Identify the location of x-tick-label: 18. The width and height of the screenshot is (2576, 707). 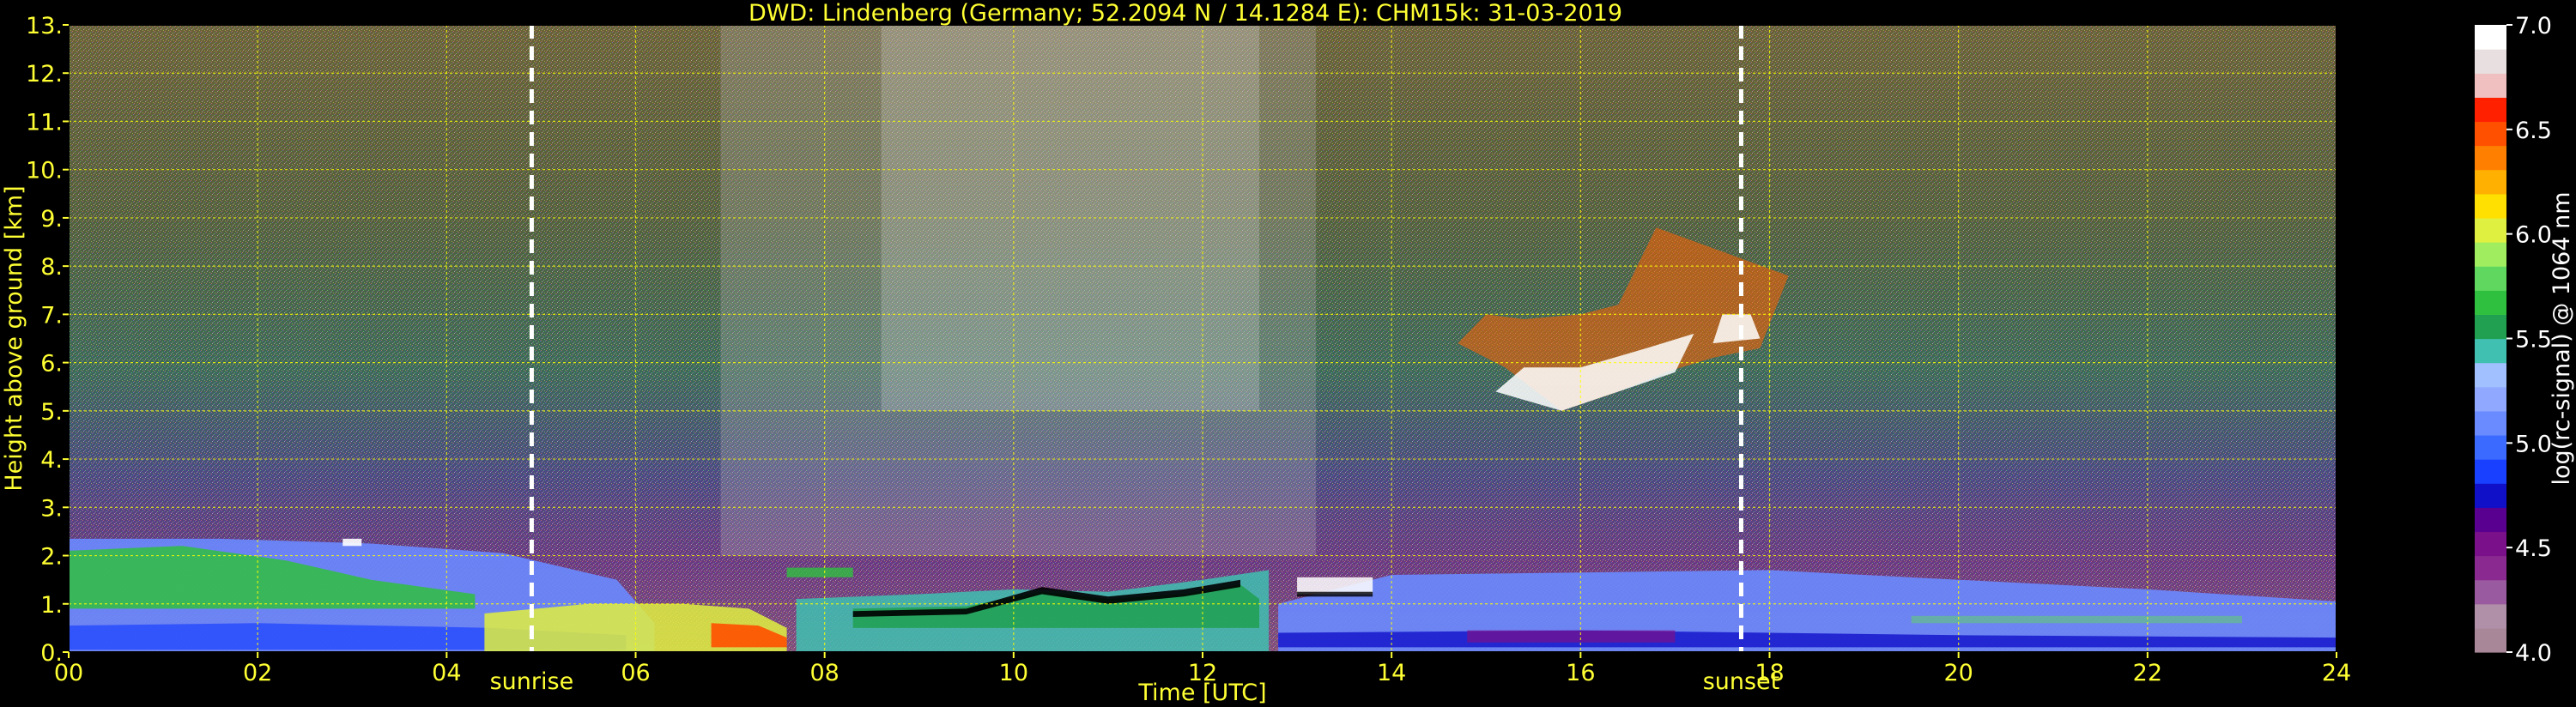
(1769, 673).